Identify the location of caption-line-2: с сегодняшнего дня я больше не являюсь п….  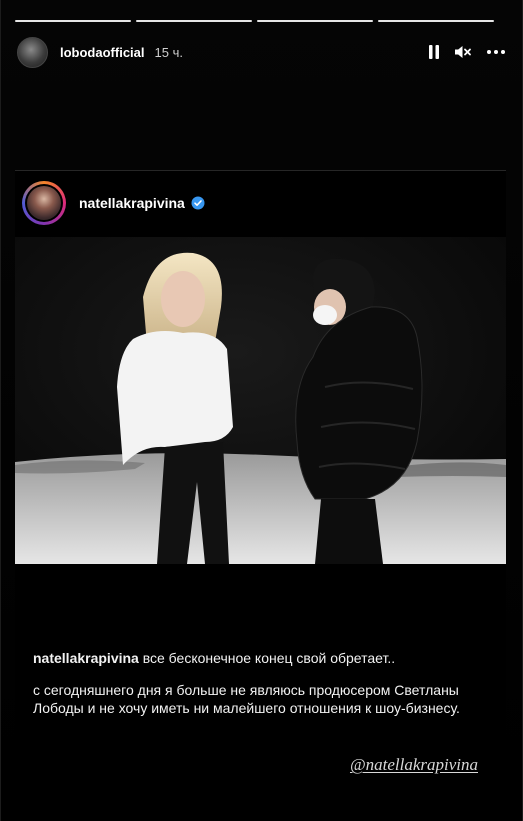
(246, 699).